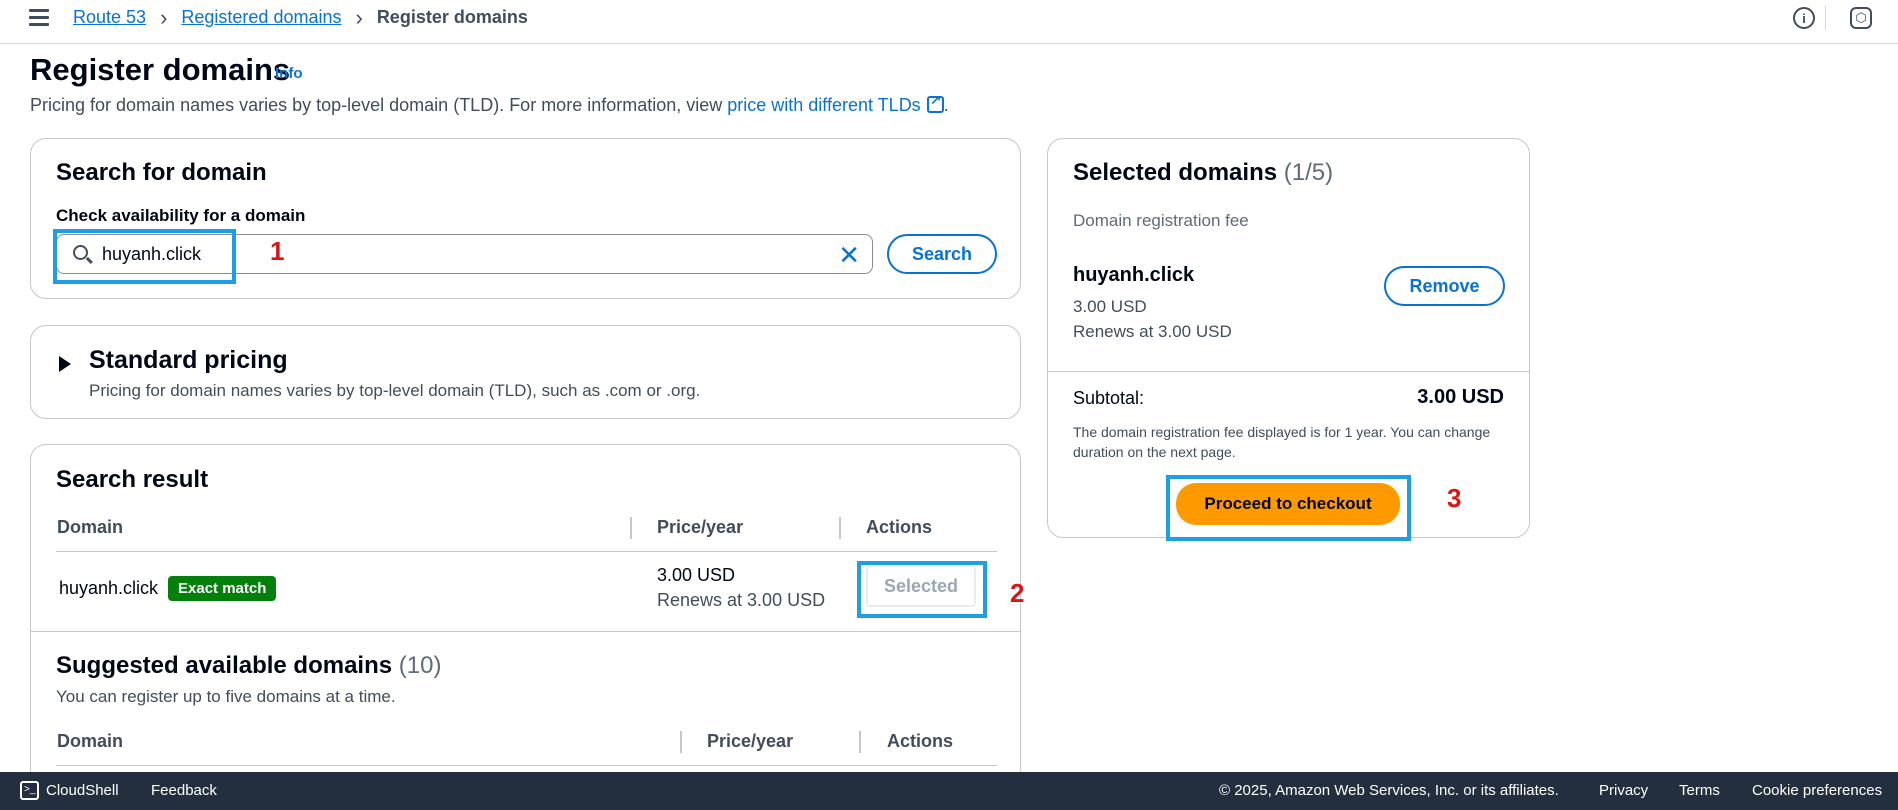  I want to click on external-link-icon, so click(935, 102).